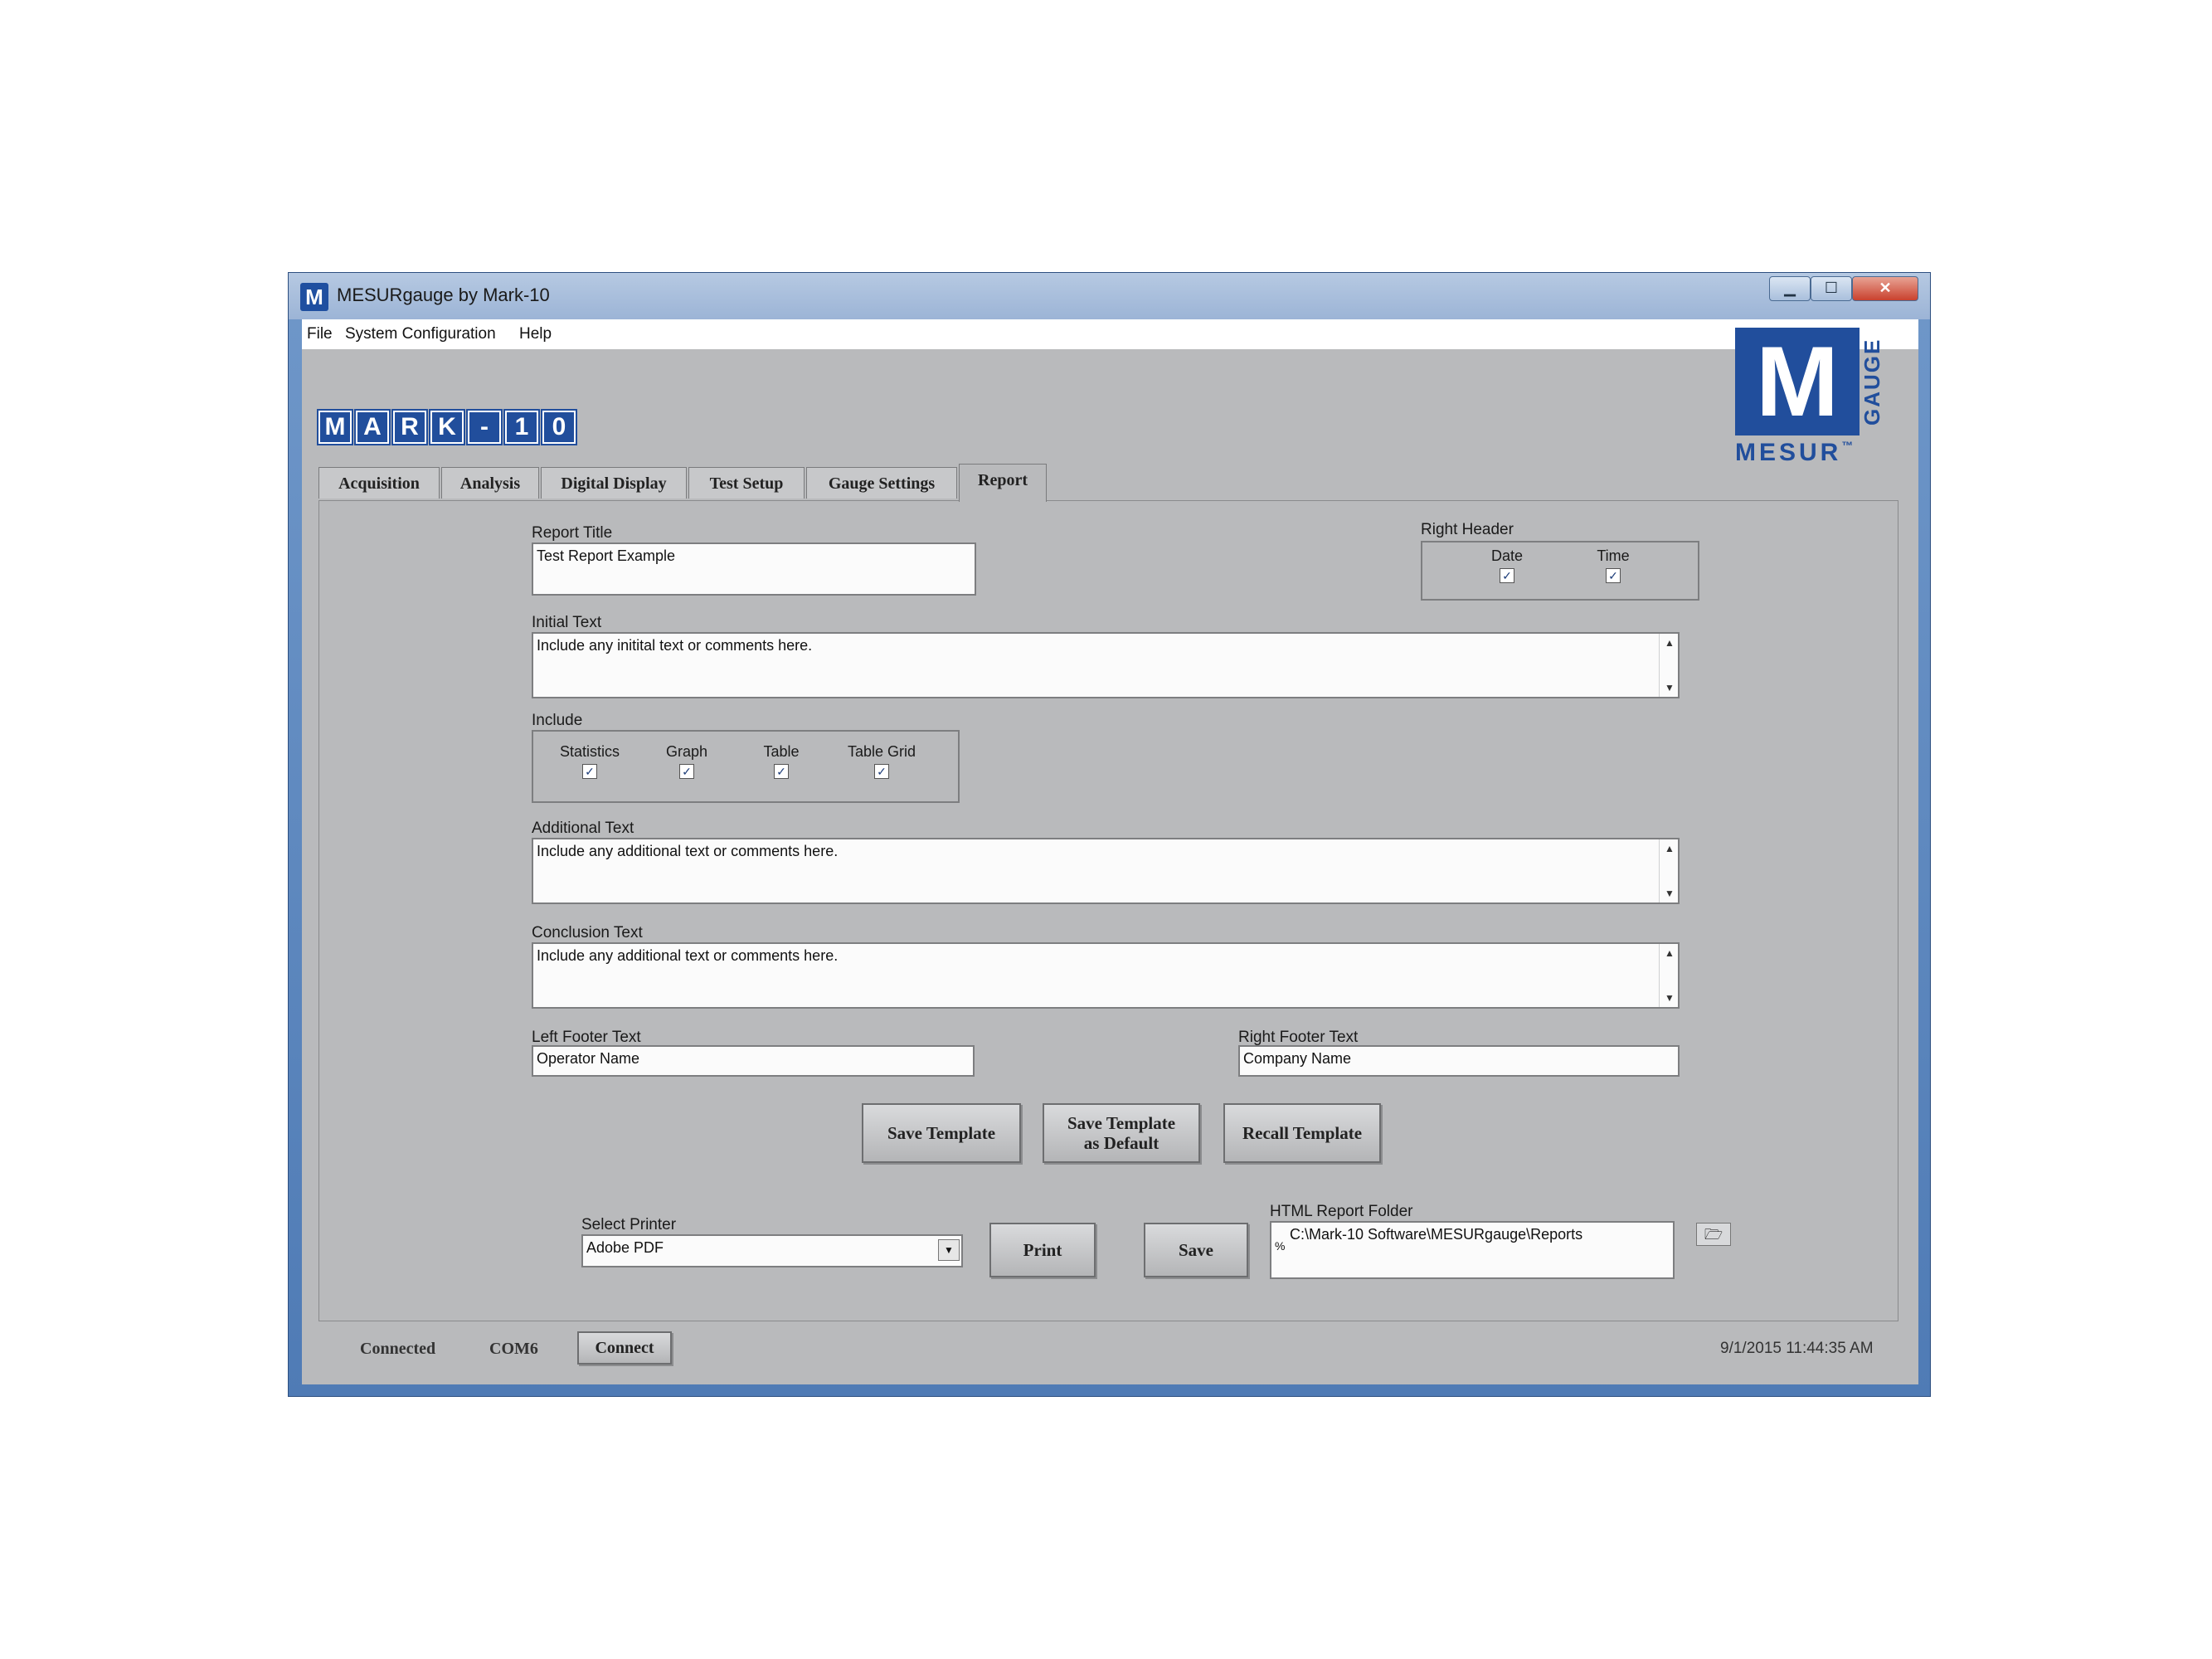 This screenshot has width=2212, height=1659. Describe the element at coordinates (521, 427) in the screenshot. I see `logo-letter: 1` at that location.